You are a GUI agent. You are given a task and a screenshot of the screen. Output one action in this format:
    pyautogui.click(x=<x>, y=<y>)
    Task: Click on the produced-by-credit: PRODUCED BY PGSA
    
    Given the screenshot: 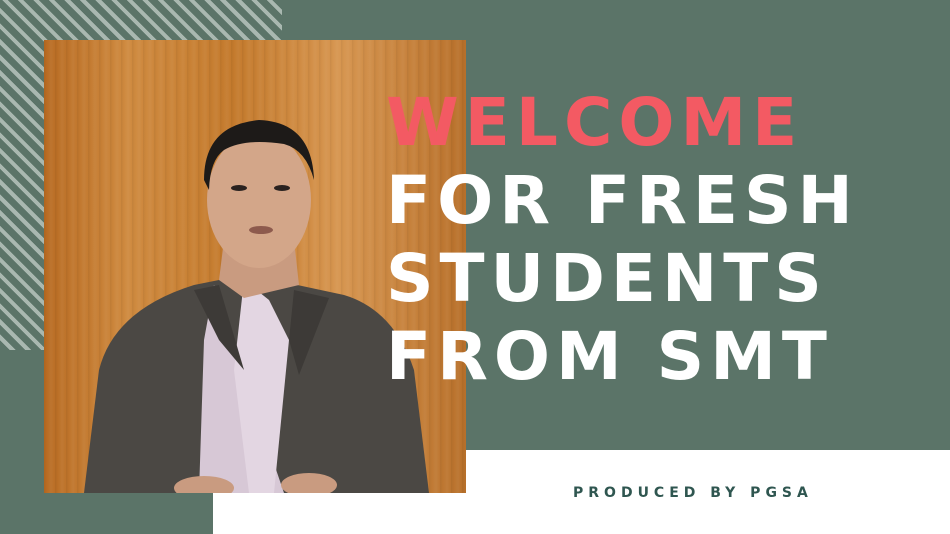 What is the action you would take?
    pyautogui.click(x=693, y=493)
    